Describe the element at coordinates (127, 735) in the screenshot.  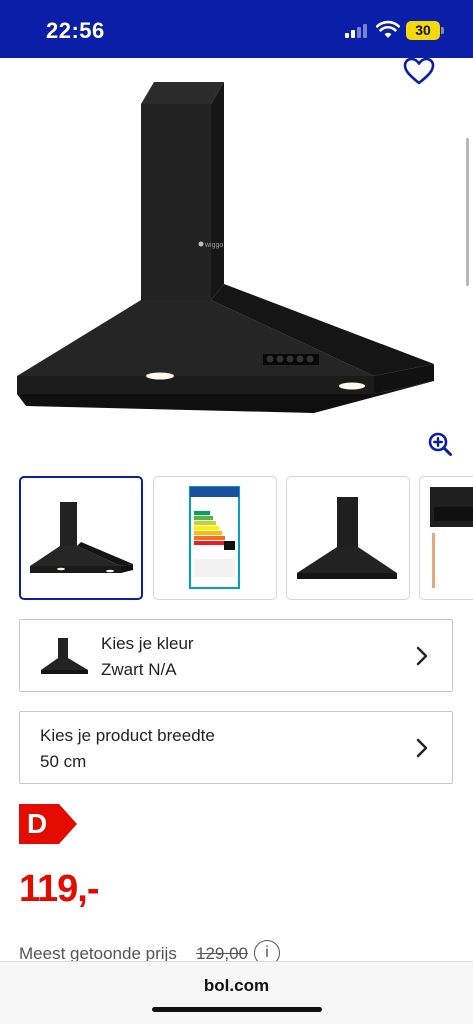
I see `width-selector-label: Kies je product breedte` at that location.